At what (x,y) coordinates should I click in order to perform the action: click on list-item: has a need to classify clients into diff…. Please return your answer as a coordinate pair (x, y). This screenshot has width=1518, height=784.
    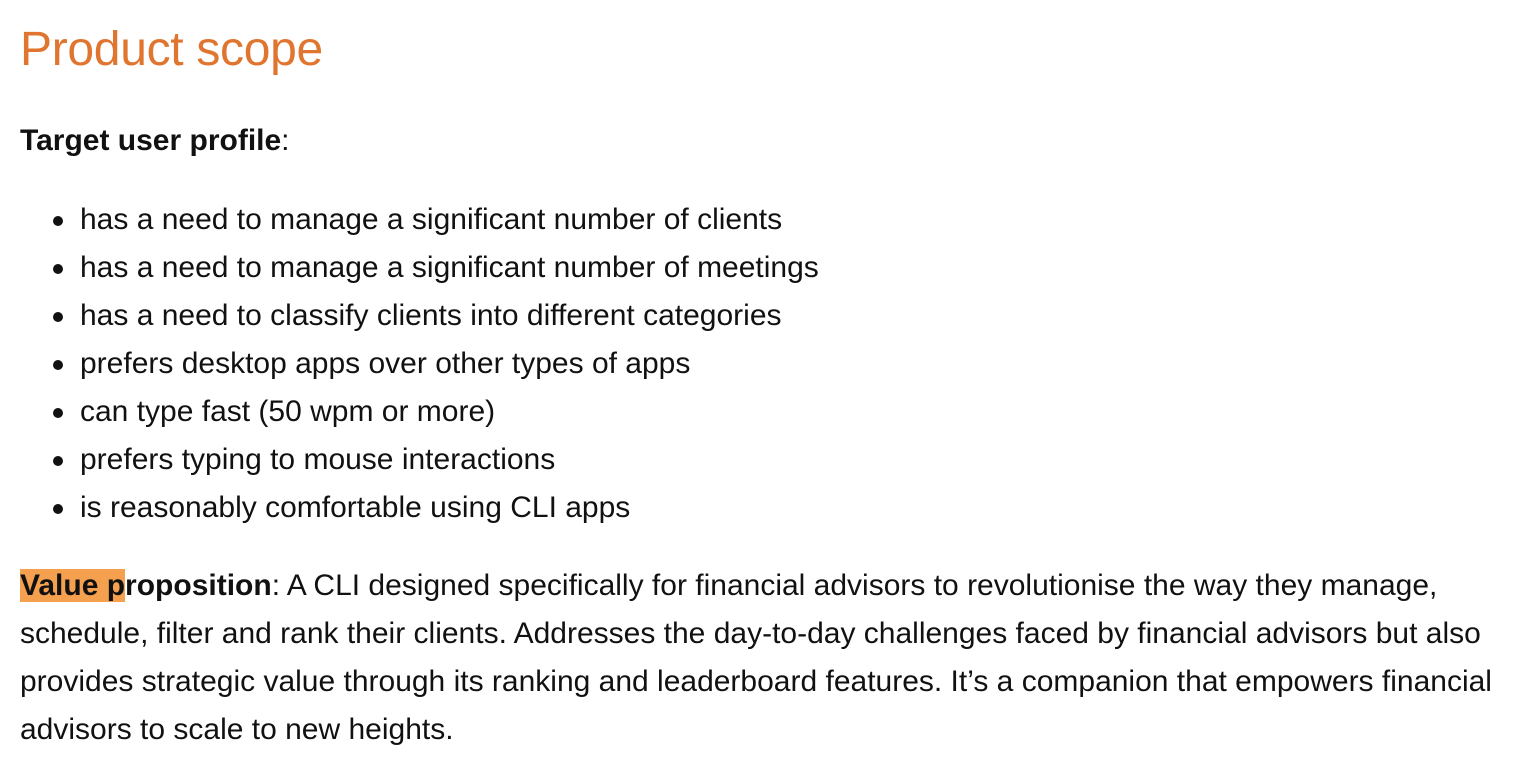
    Looking at the image, I should click on (419, 316).